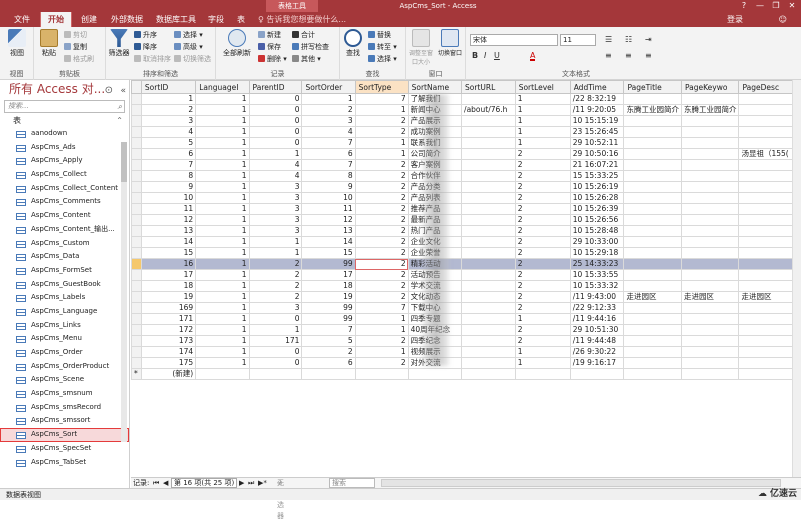 The image size is (801, 522). What do you see at coordinates (466, 165) in the screenshot?
I see `table-row: 7 1 4 7 2 客户案例 2 21 16:07:21` at bounding box center [466, 165].